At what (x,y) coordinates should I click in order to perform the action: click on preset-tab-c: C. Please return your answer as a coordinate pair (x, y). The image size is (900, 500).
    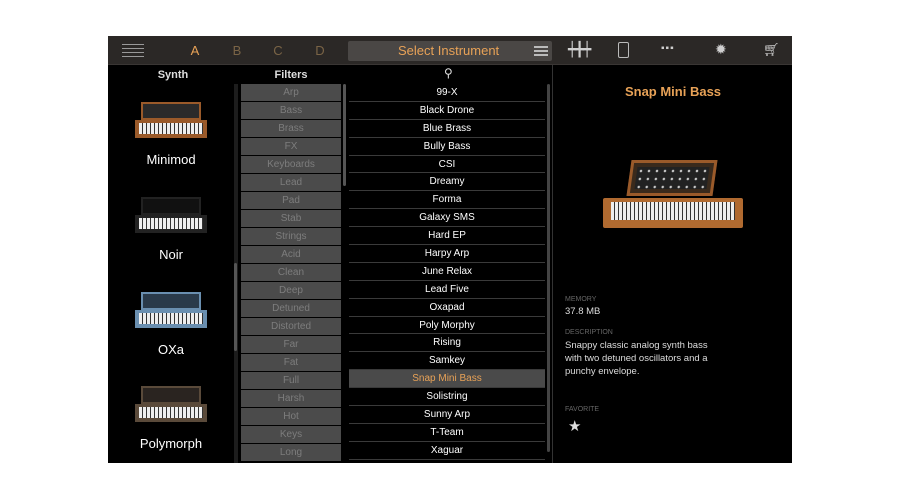
    Looking at the image, I should click on (278, 50).